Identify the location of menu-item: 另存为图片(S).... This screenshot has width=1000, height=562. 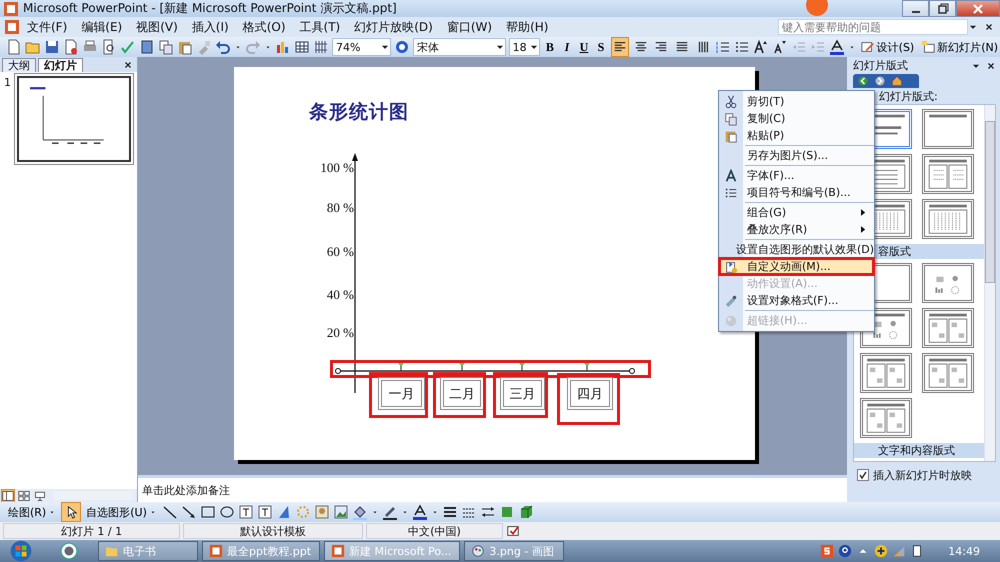
(796, 155).